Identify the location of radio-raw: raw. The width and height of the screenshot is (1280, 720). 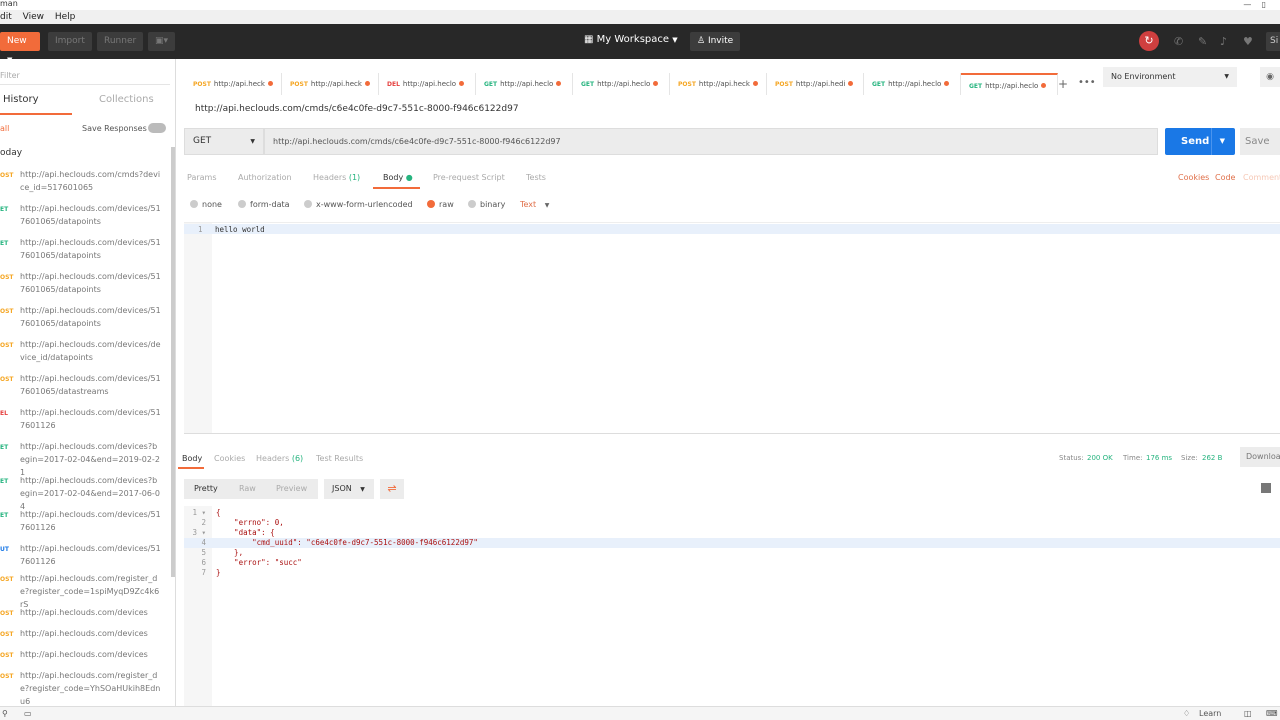
(440, 204).